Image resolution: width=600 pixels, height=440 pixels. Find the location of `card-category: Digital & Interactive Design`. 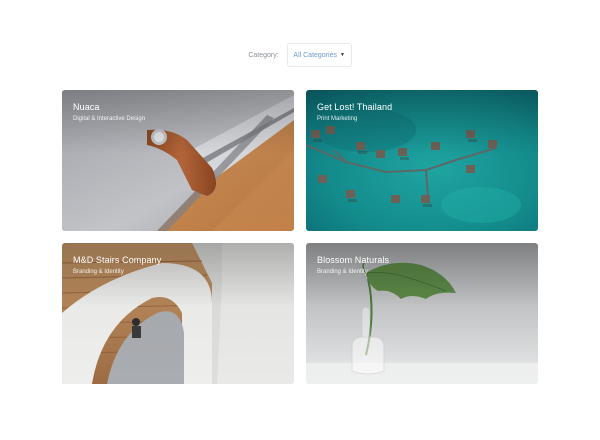

card-category: Digital & Interactive Design is located at coordinates (109, 119).